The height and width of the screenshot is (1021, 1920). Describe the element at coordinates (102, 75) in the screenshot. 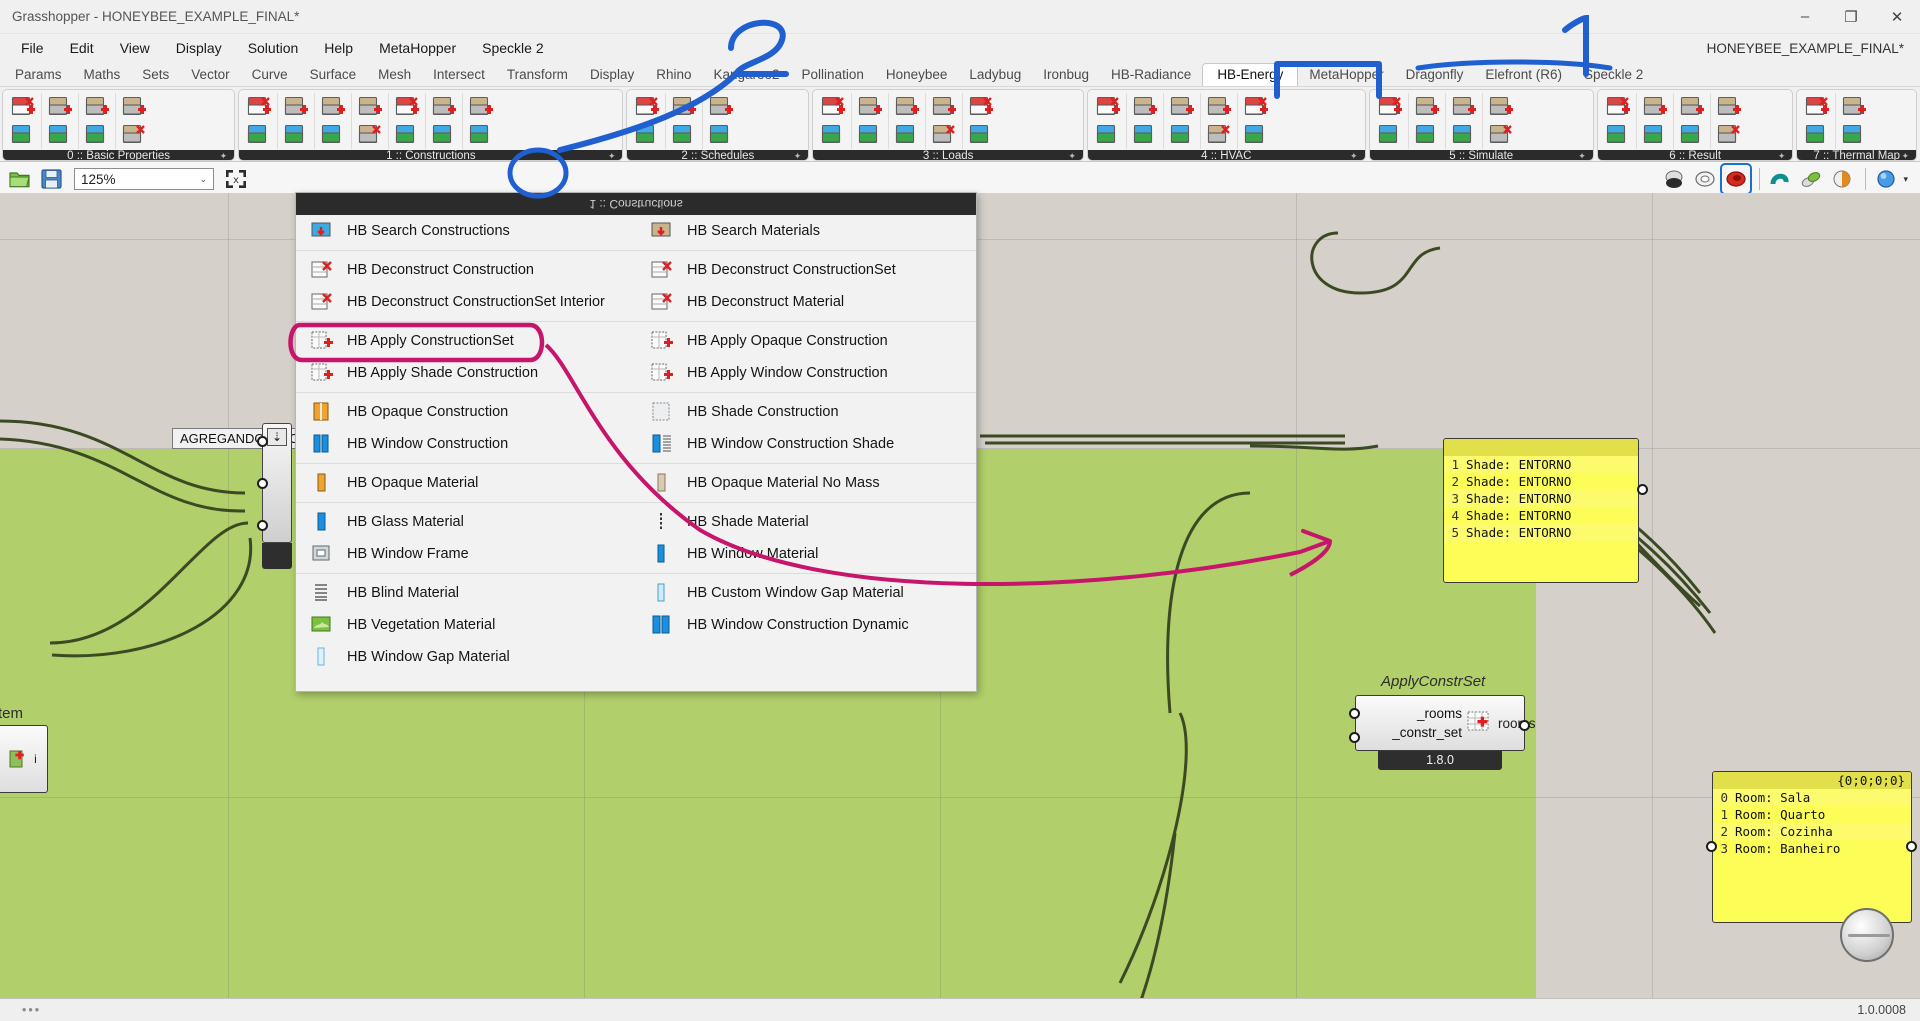

I see `tab-maths: Maths` at that location.